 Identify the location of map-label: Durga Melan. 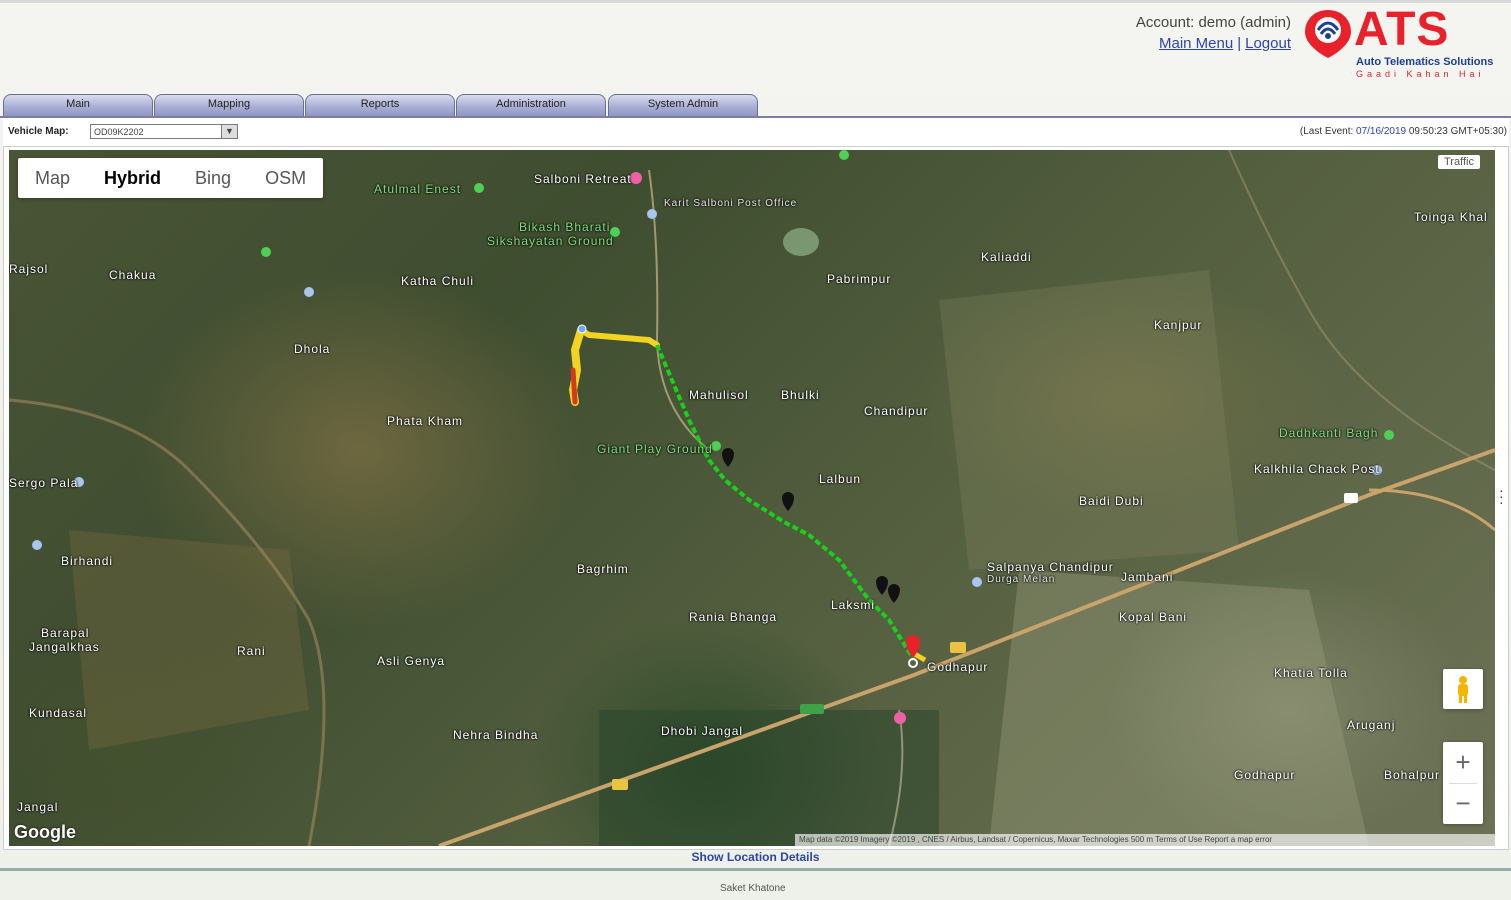
(1021, 579).